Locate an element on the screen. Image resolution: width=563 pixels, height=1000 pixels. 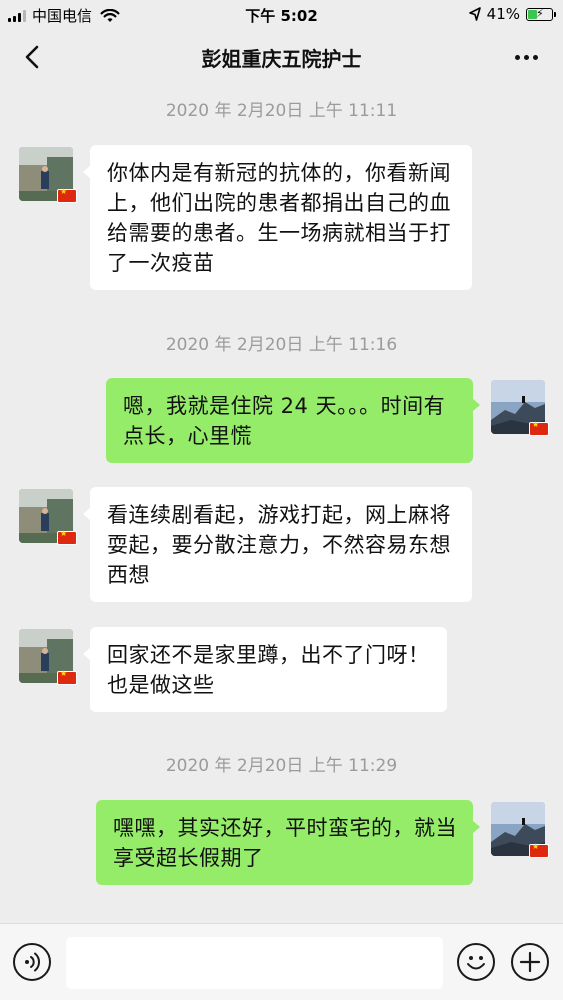
emoji-icon is located at coordinates (476, 962).